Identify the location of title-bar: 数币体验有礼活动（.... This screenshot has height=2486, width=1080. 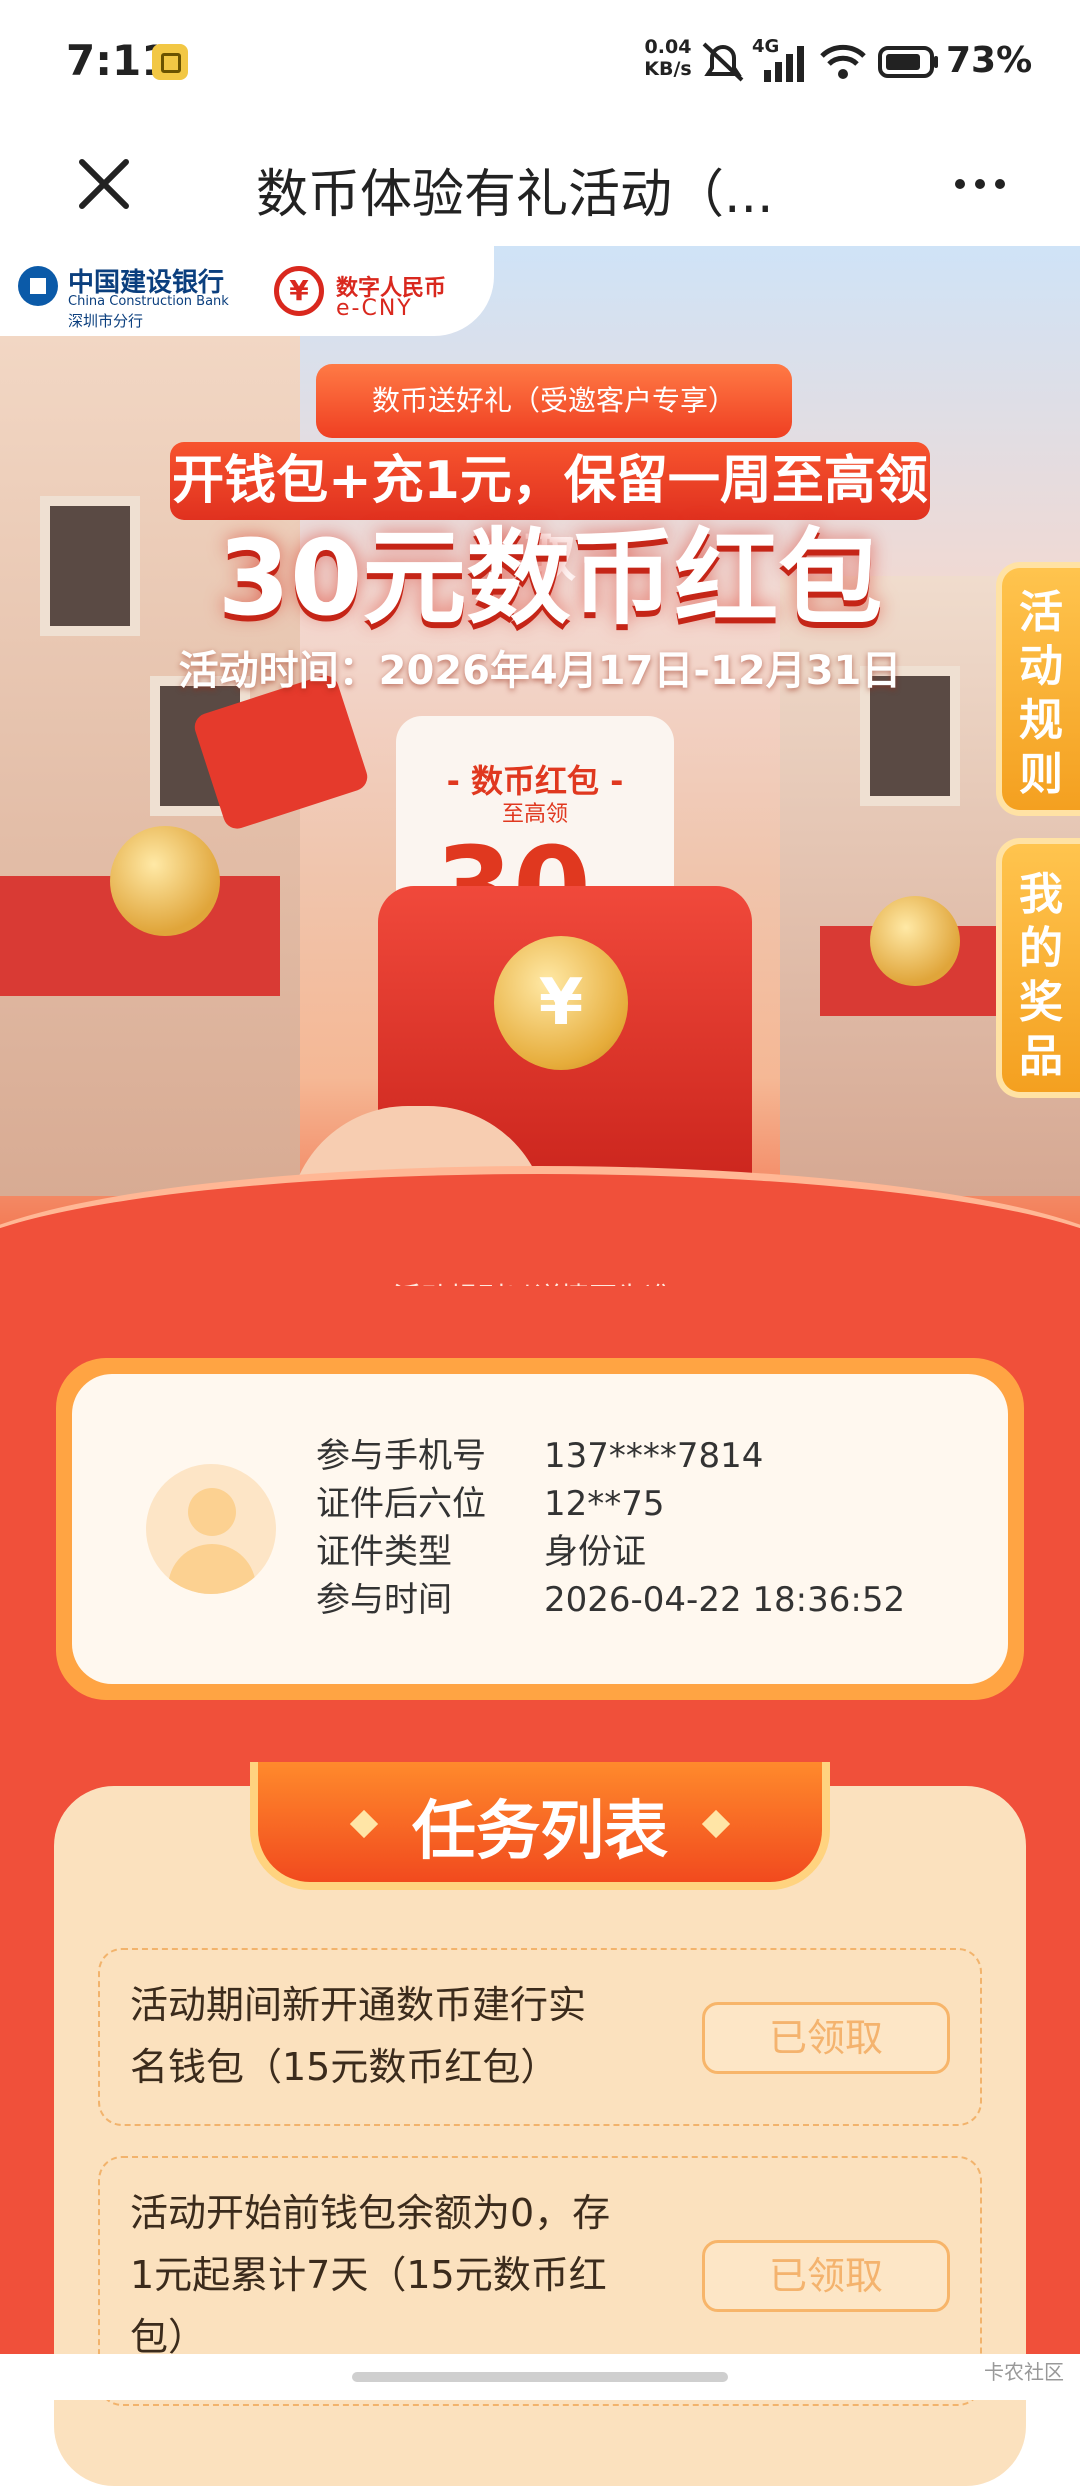
(540, 185).